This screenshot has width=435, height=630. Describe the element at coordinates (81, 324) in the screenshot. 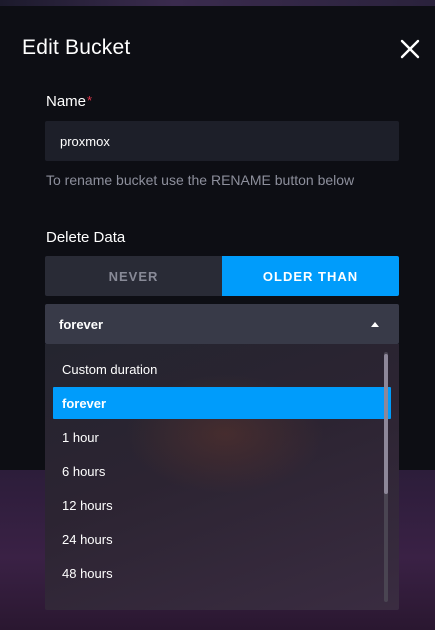

I see `dropdown-selected-value: forever` at that location.